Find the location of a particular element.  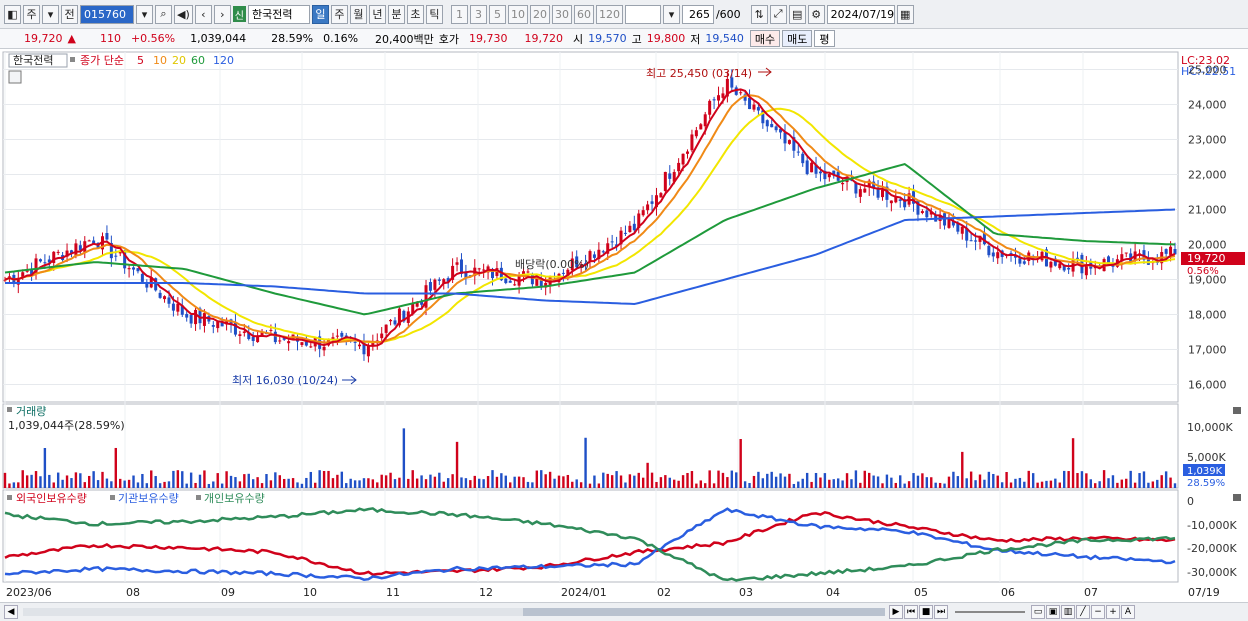

buy-button: 매수 is located at coordinates (765, 38).